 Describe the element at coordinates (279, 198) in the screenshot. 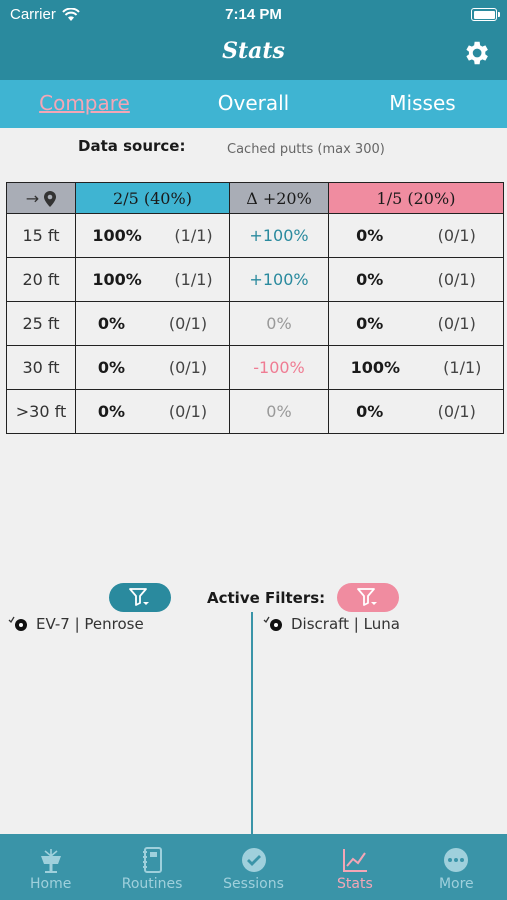

I see `delta-header: Δ +20%` at that location.